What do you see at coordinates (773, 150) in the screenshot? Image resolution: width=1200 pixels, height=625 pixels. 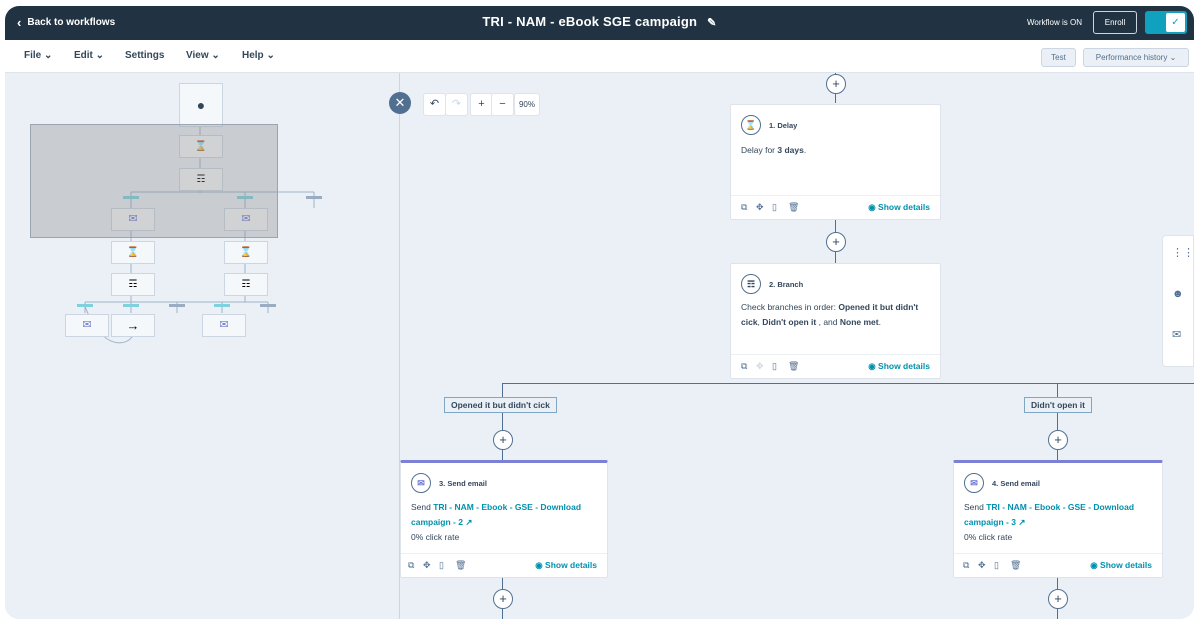 I see `delay-description: Delay for 3 days.` at bounding box center [773, 150].